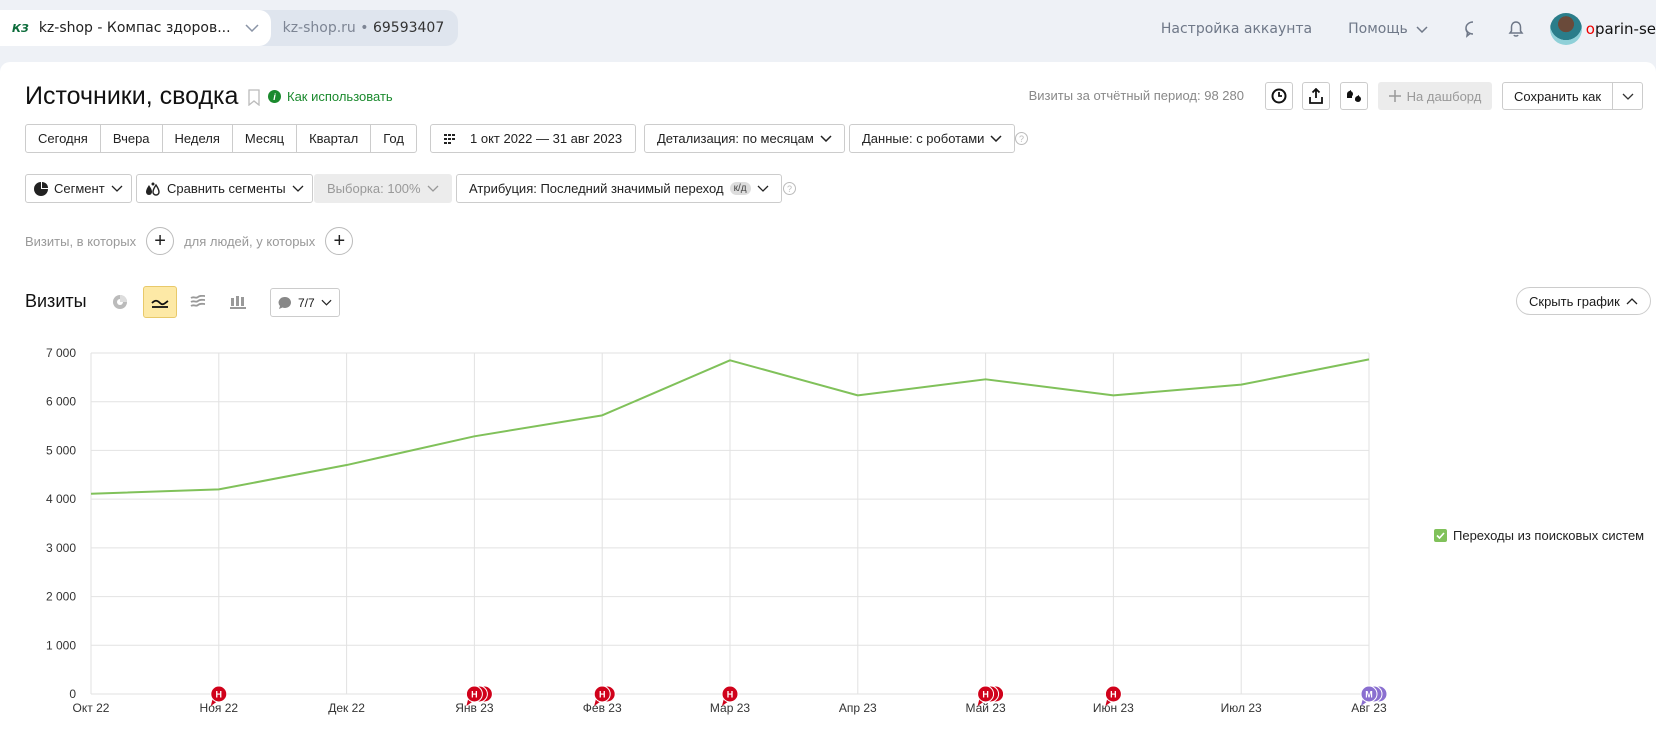  Describe the element at coordinates (1113, 708) in the screenshot. I see `x-tick-label: Июн 23` at that location.